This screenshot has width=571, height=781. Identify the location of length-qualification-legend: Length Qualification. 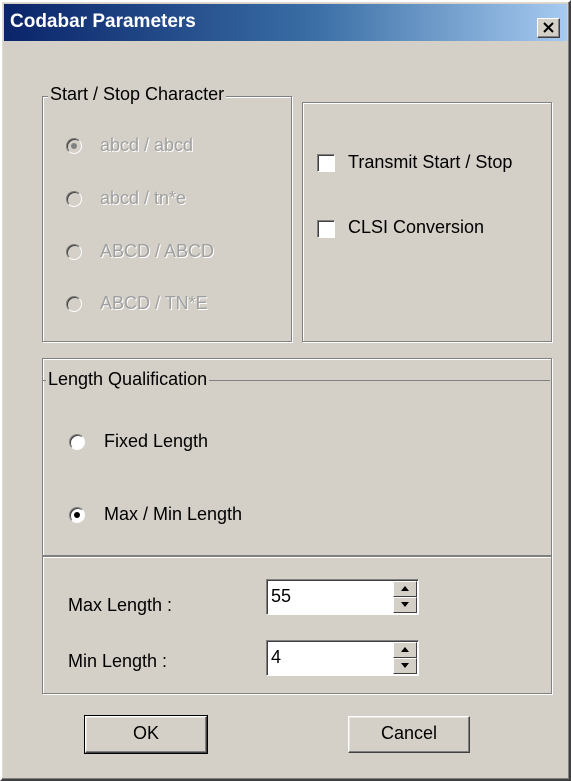
(128, 379).